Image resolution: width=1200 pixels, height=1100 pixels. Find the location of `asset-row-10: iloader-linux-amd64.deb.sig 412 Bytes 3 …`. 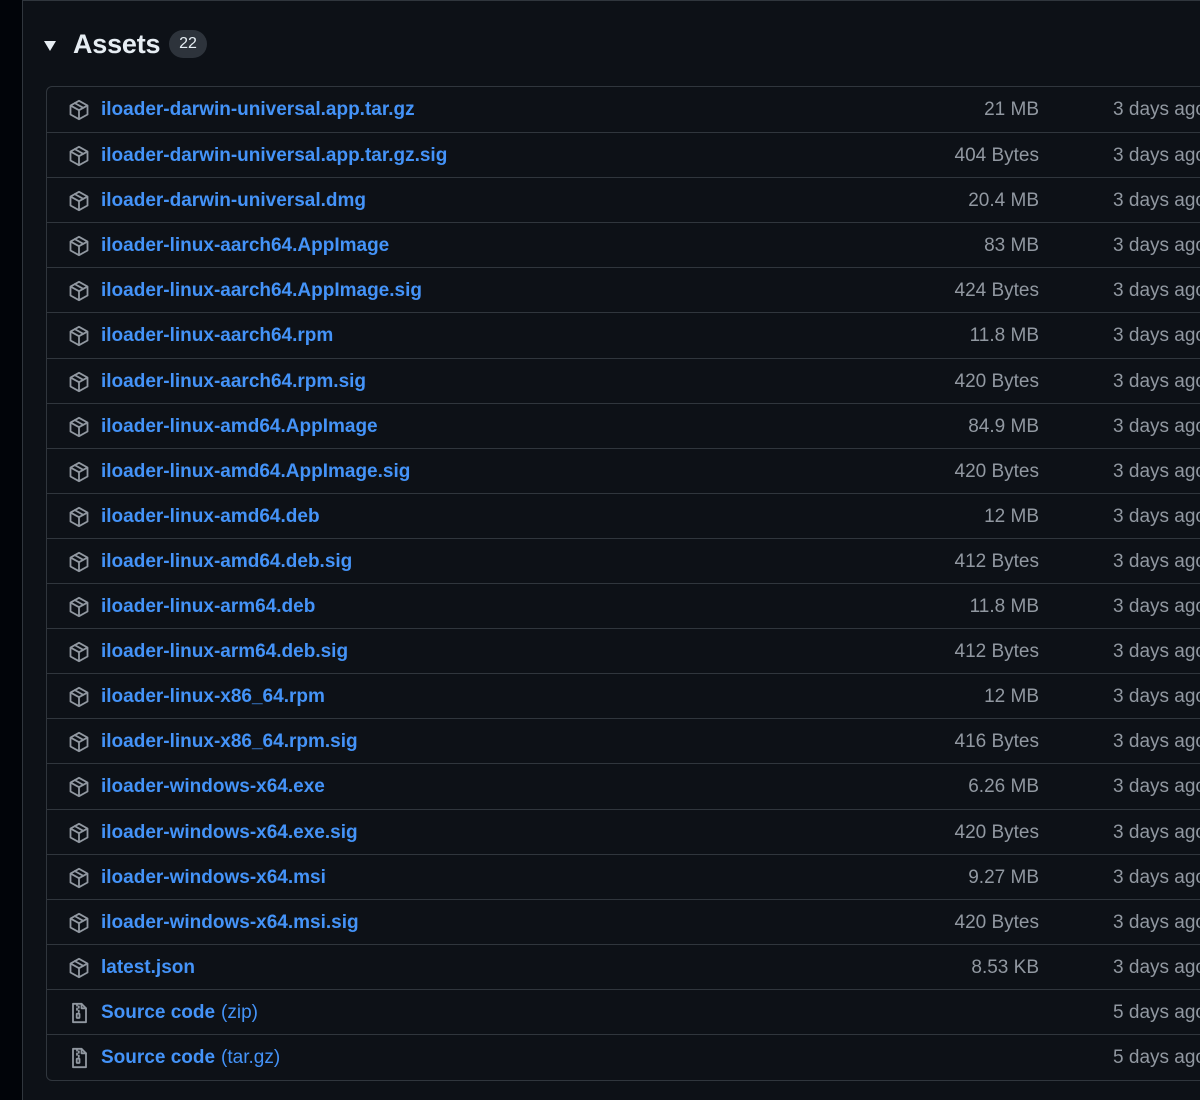

asset-row-10: iloader-linux-amd64.deb.sig 412 Bytes 3 … is located at coordinates (623, 560).